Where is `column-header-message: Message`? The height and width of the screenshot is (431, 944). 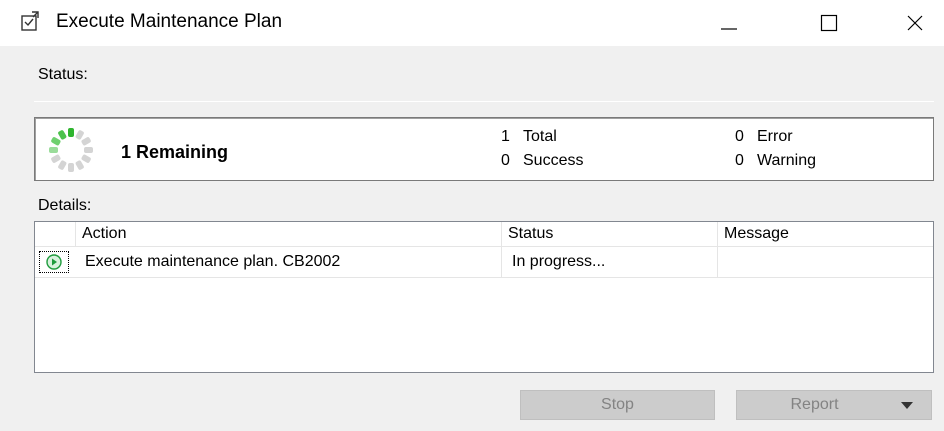
column-header-message: Message is located at coordinates (825, 234).